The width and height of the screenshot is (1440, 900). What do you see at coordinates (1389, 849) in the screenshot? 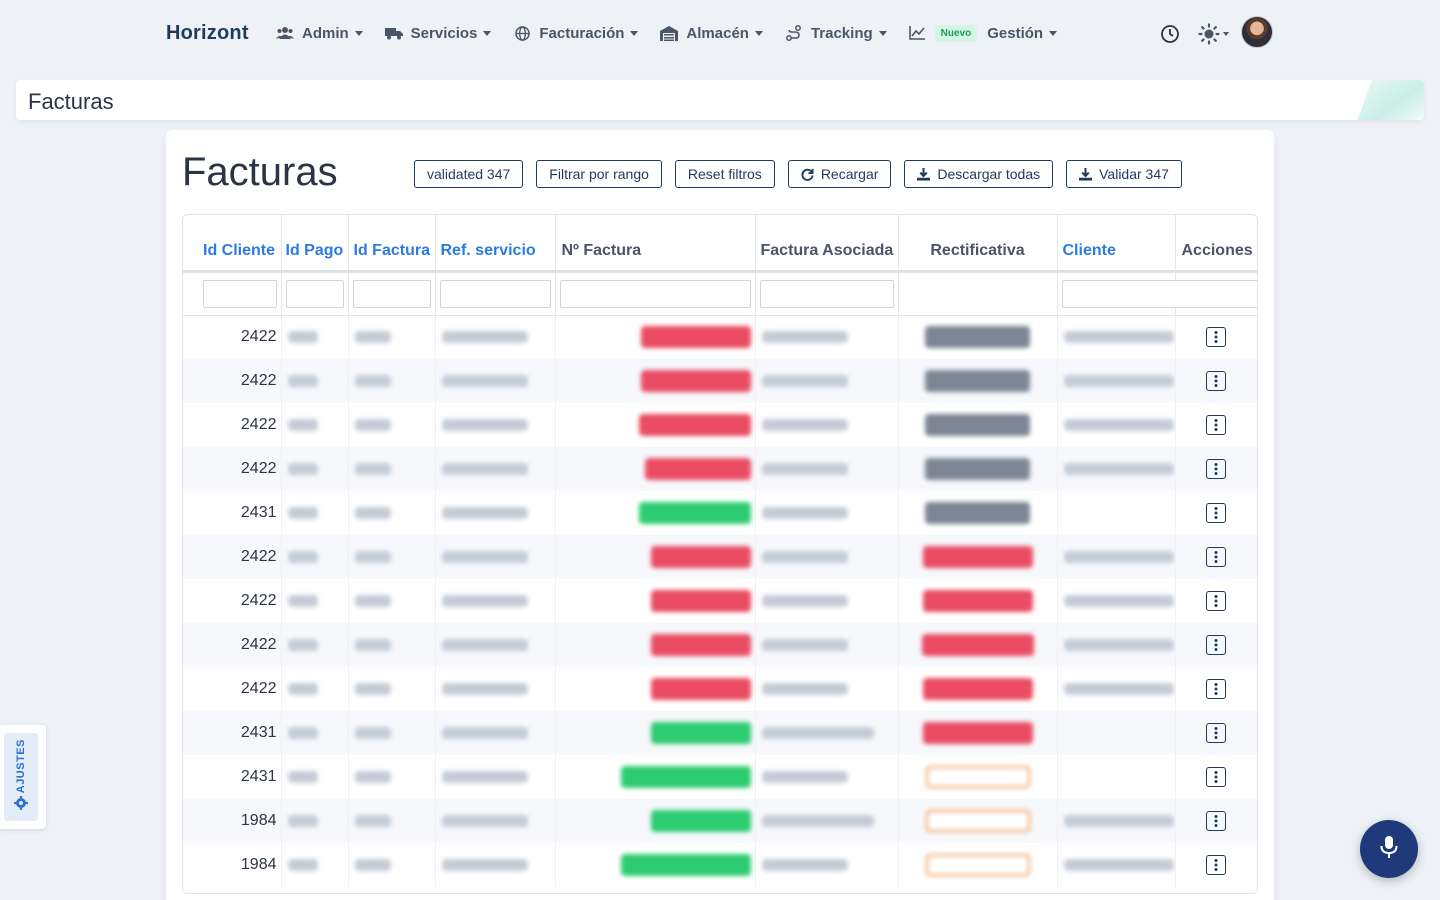
I see `microphone-button` at bounding box center [1389, 849].